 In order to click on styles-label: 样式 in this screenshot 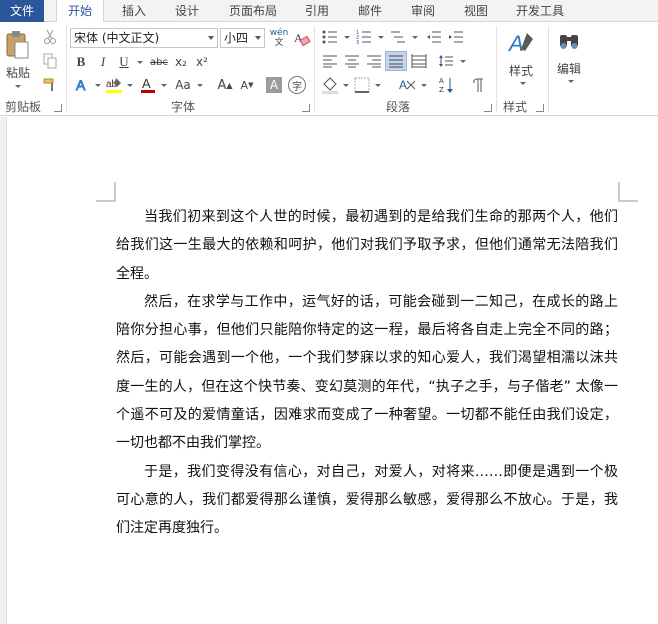, I will do `click(521, 70)`.